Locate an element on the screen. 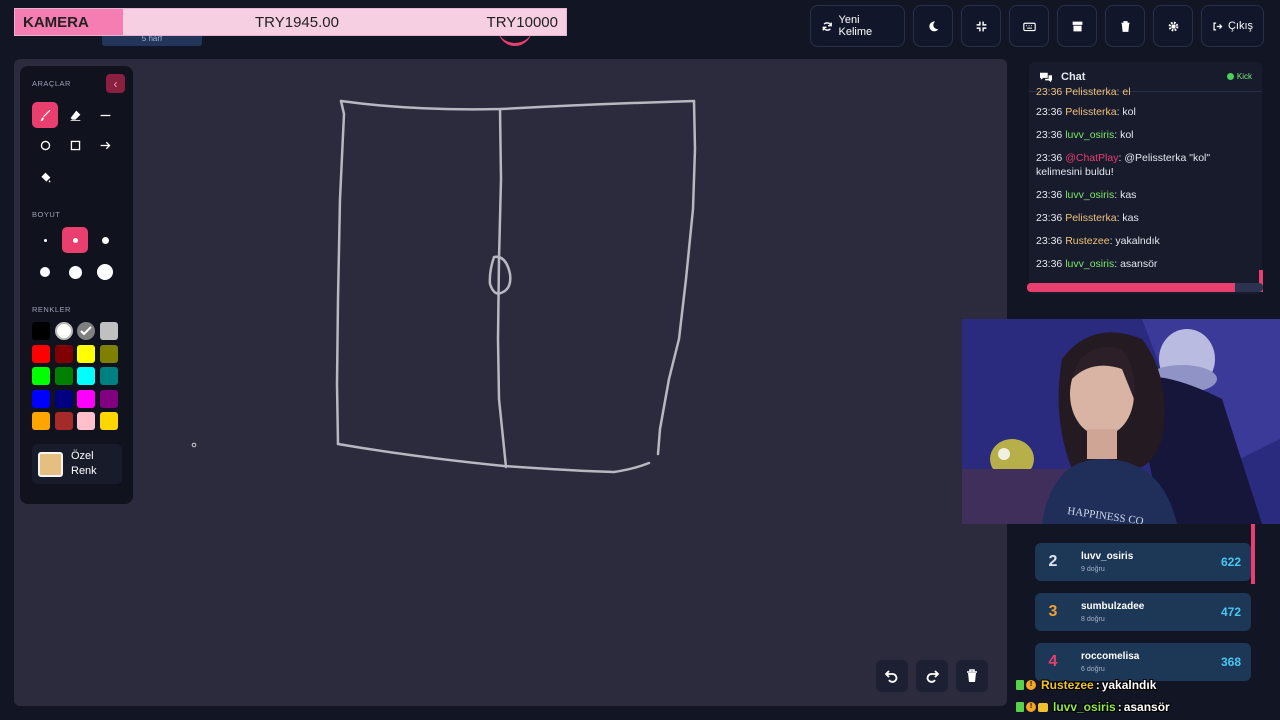 This screenshot has height=720, width=1280. chevron-left-icon: ‹ is located at coordinates (115, 83).